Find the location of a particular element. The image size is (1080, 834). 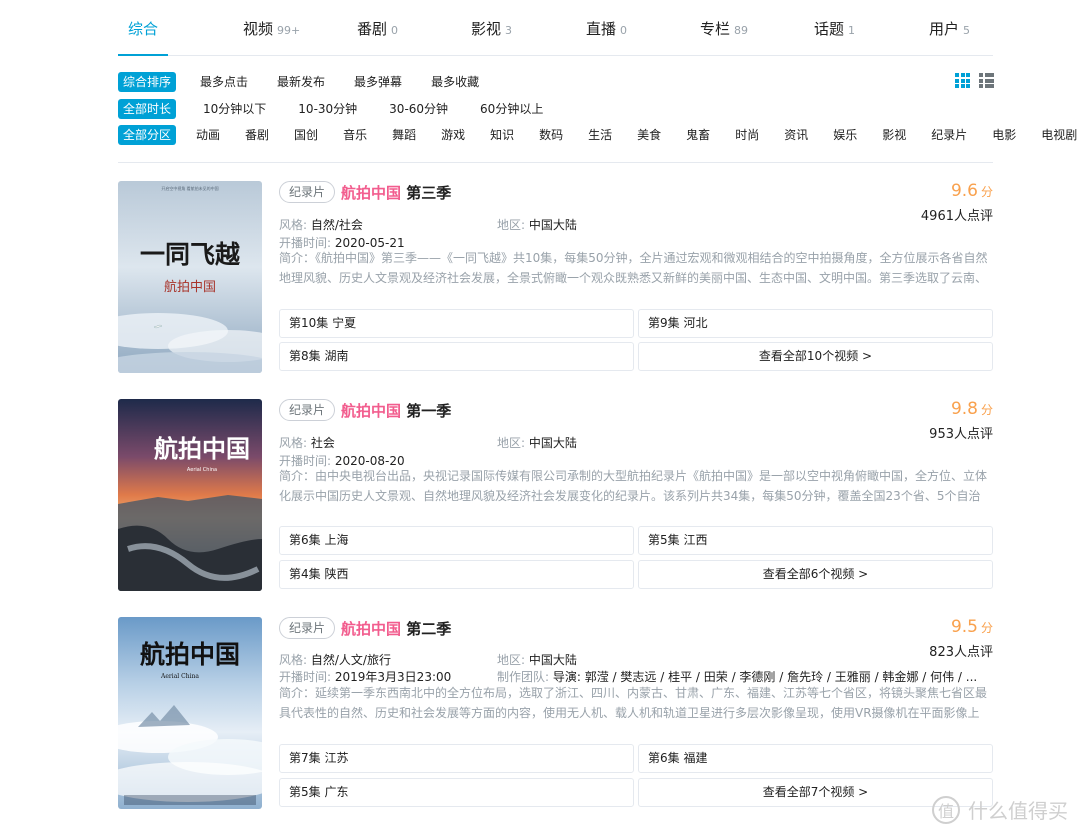

meta-value: 中国大陆 is located at coordinates (552, 443).